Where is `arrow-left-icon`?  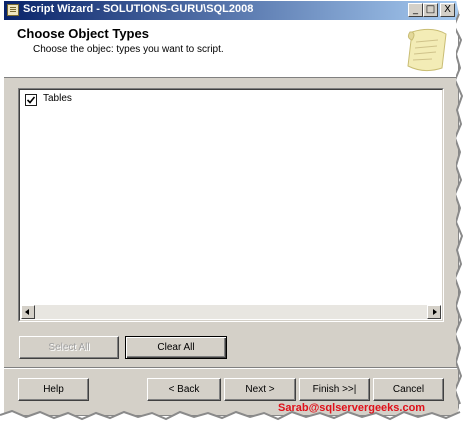 arrow-left-icon is located at coordinates (27, 312).